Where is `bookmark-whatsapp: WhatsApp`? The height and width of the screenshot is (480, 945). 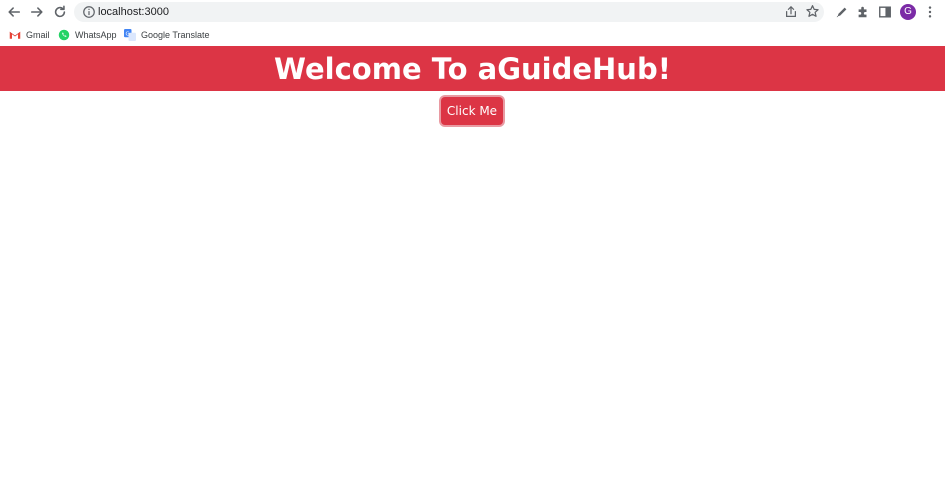
bookmark-whatsapp: WhatsApp is located at coordinates (87, 35).